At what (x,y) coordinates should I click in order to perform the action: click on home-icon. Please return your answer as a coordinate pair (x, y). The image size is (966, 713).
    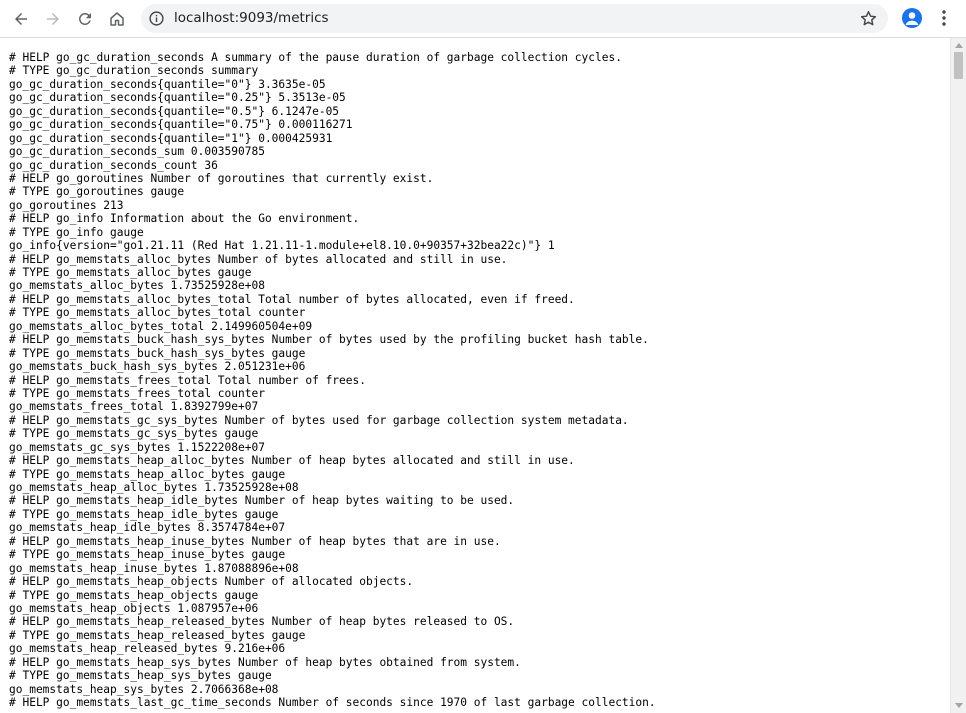
    Looking at the image, I should click on (117, 19).